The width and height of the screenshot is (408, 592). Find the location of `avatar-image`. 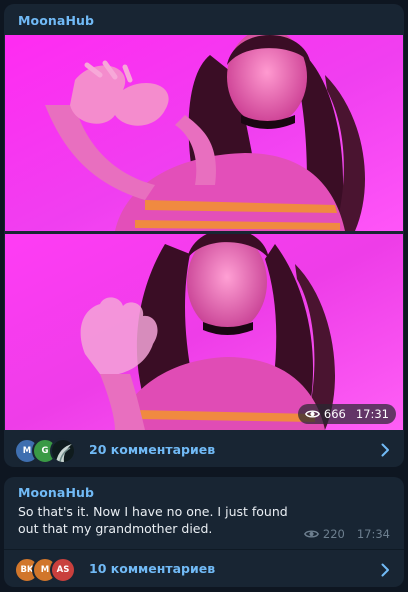

avatar-image is located at coordinates (63, 451).